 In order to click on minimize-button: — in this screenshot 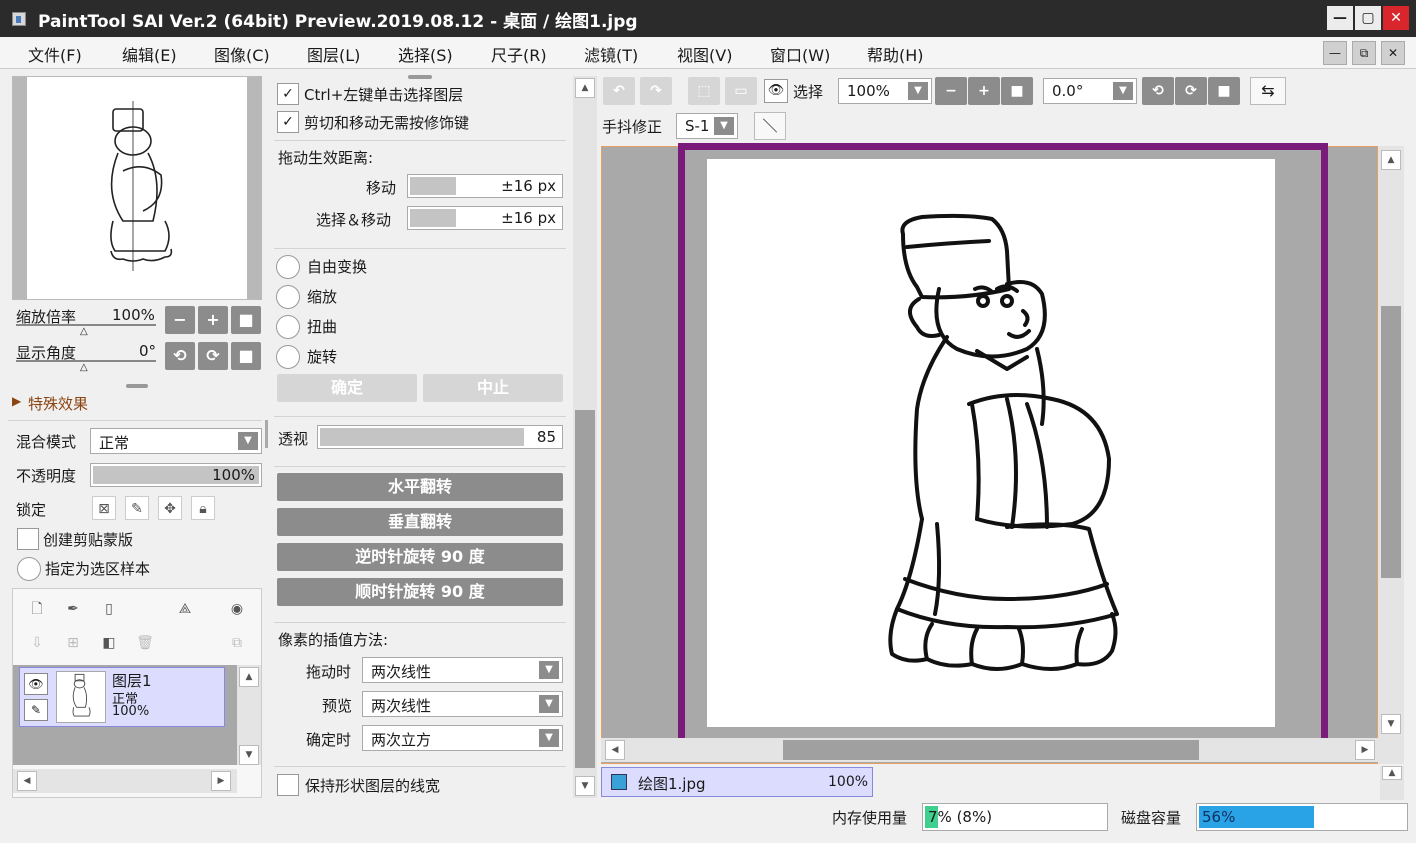, I will do `click(1340, 18)`.